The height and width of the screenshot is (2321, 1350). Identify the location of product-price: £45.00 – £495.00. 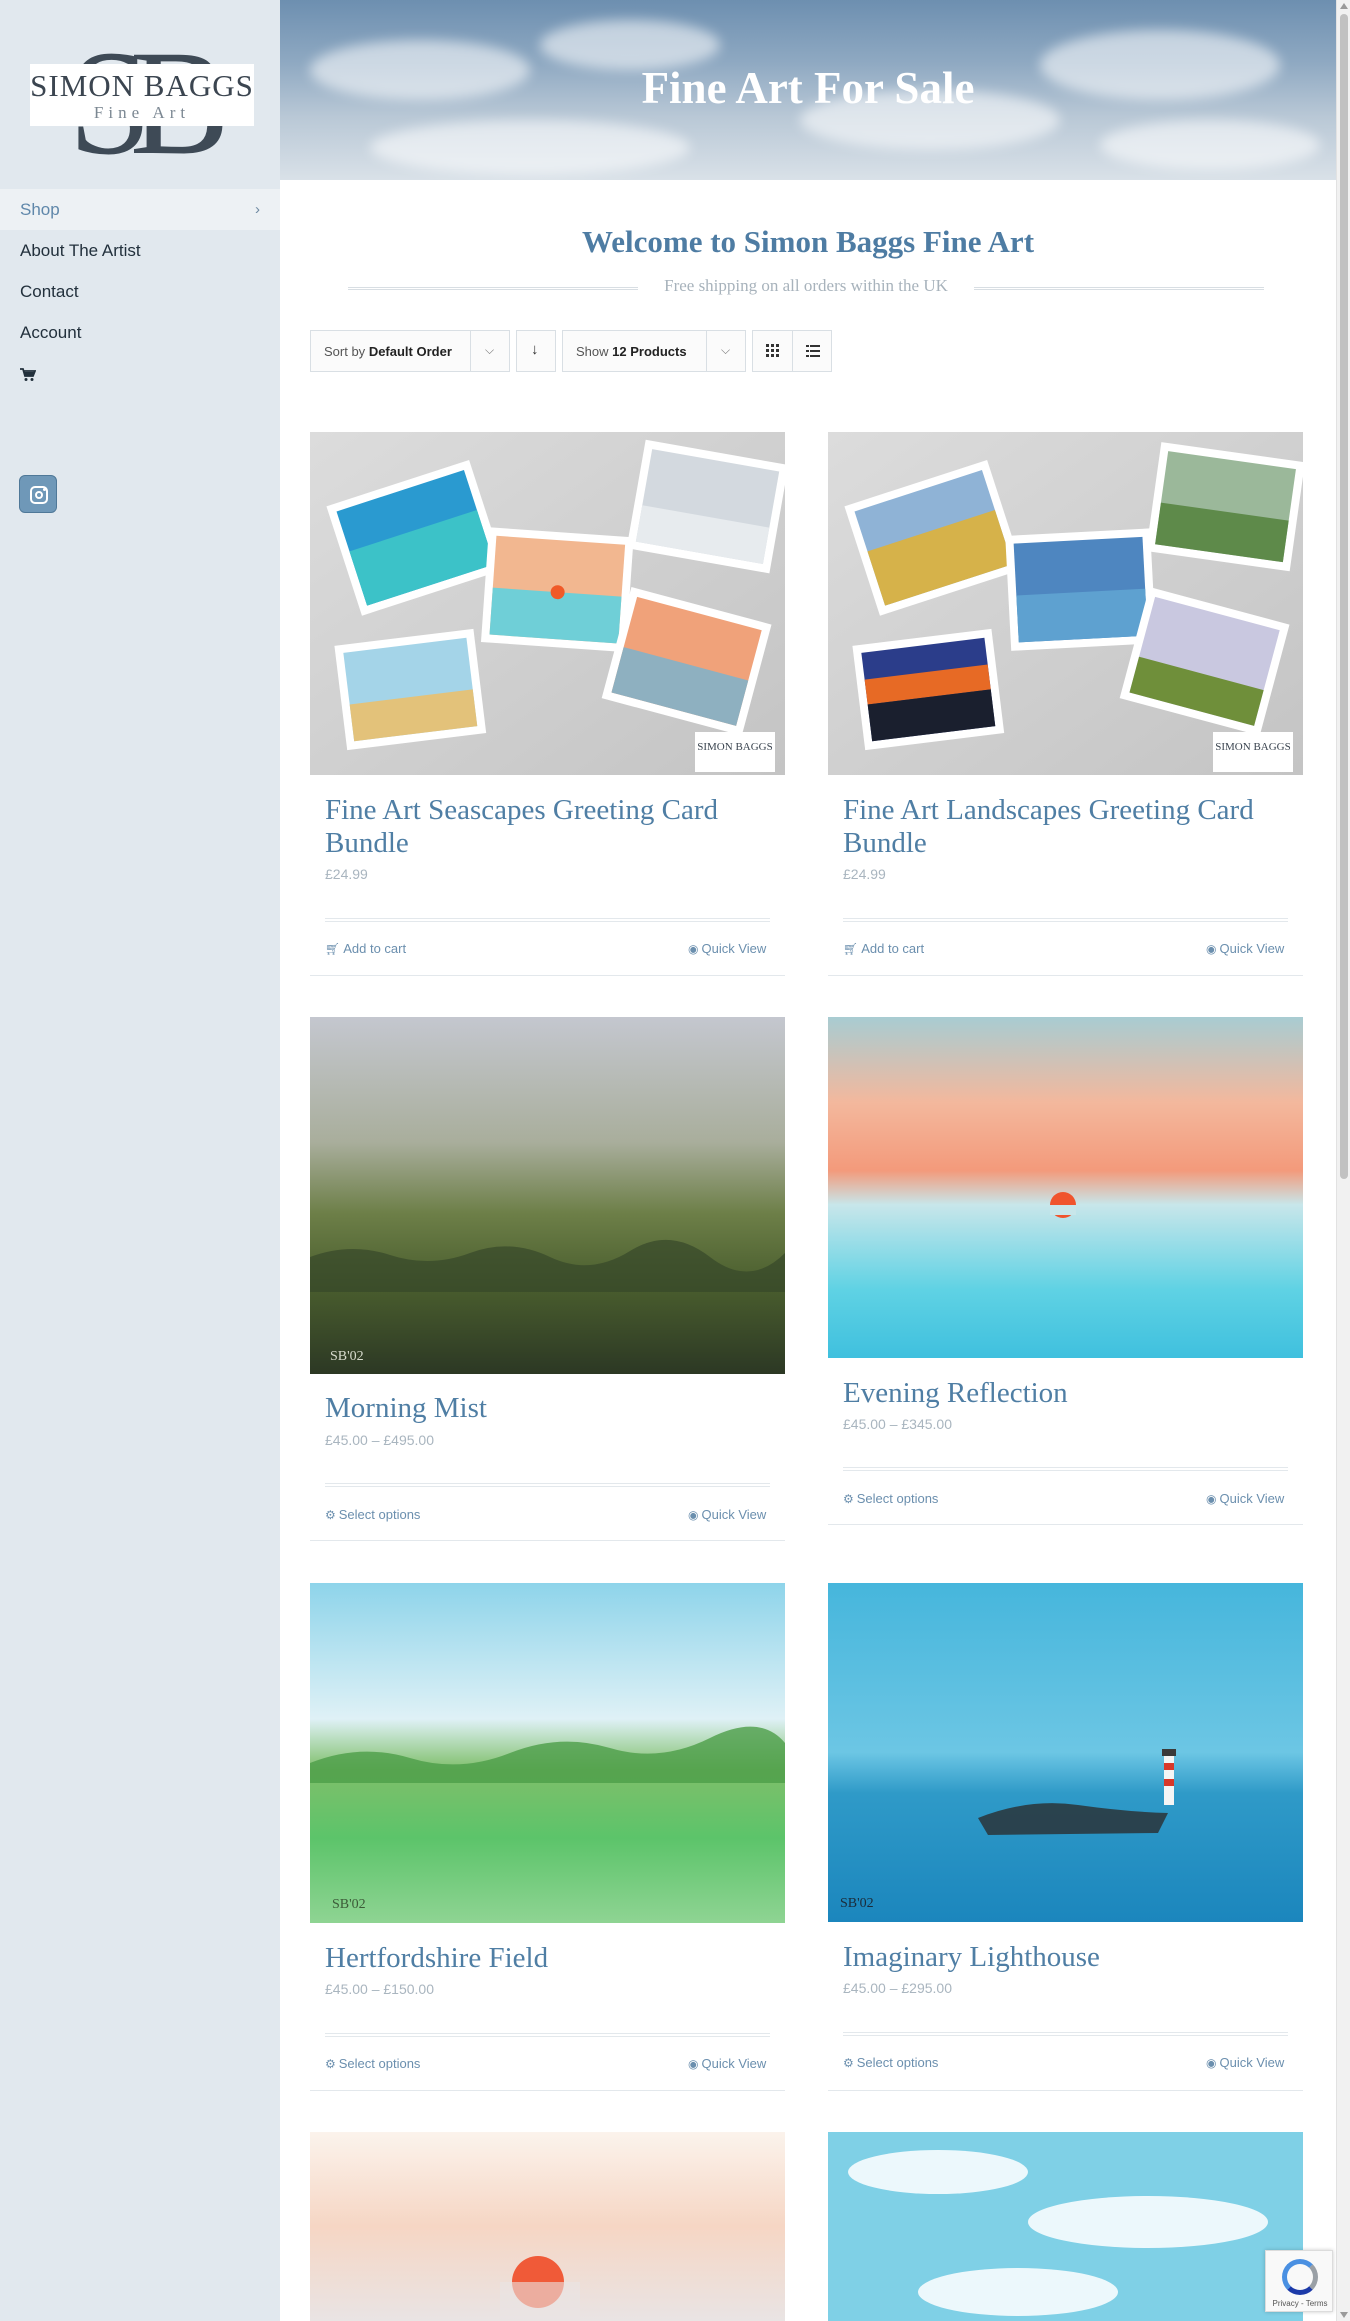
(379, 1440).